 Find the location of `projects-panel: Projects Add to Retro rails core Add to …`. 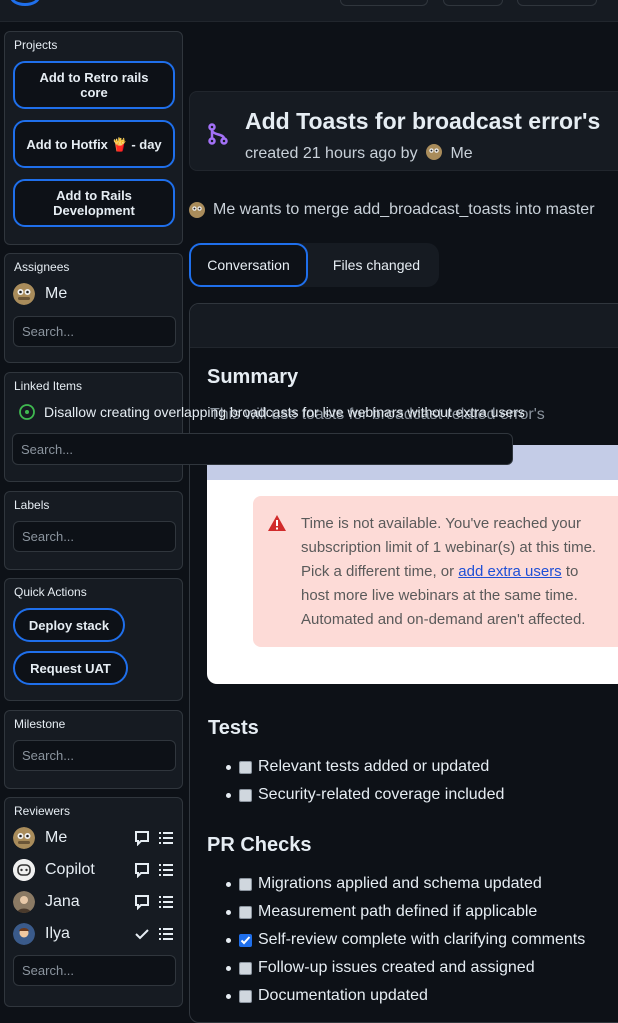

projects-panel: Projects Add to Retro rails core Add to … is located at coordinates (93, 138).